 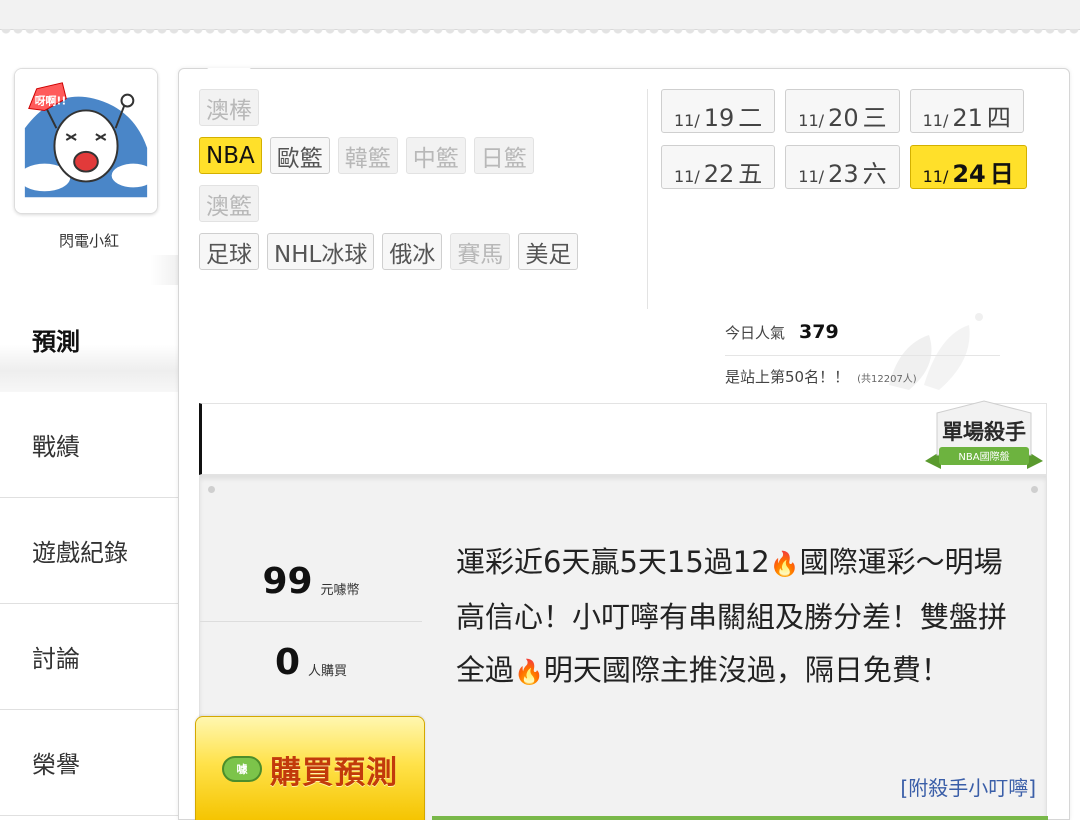 What do you see at coordinates (968, 786) in the screenshot?
I see `killer-tips-link: [附殺手小叮嚀]` at bounding box center [968, 786].